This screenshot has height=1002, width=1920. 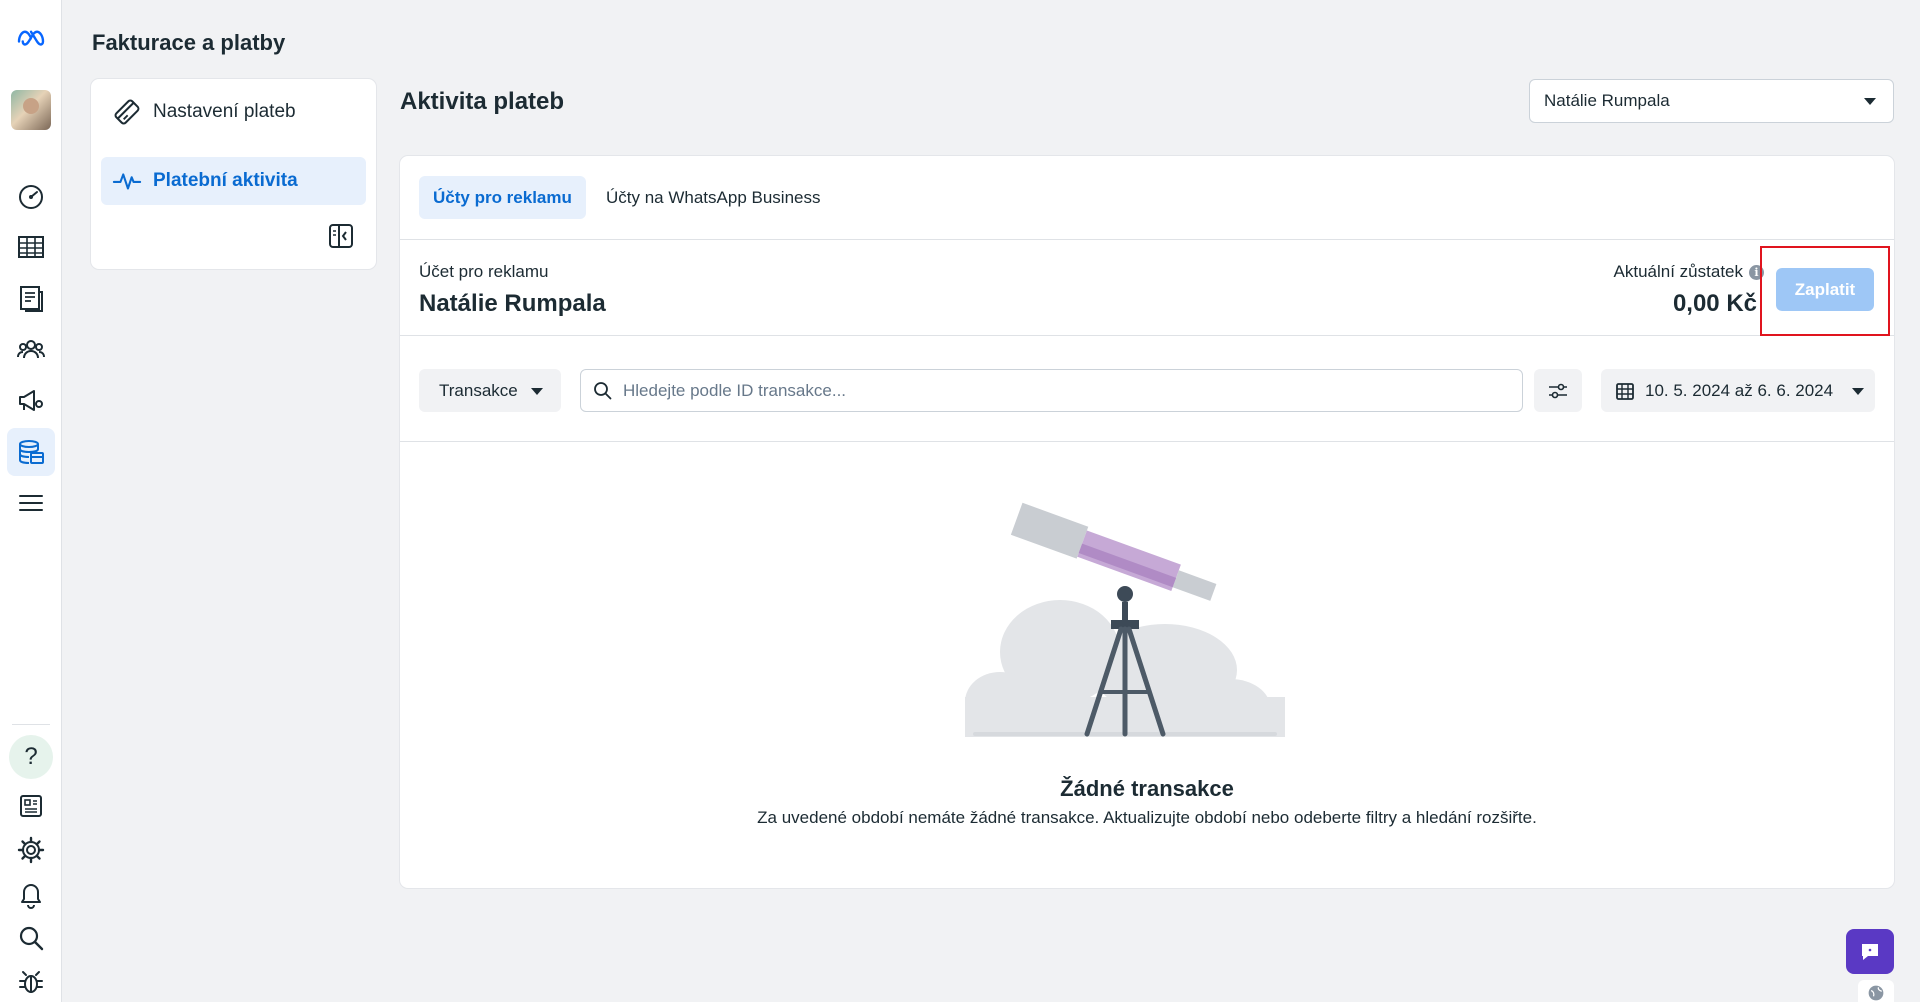 I want to click on left-rail: ?, so click(x=31, y=501).